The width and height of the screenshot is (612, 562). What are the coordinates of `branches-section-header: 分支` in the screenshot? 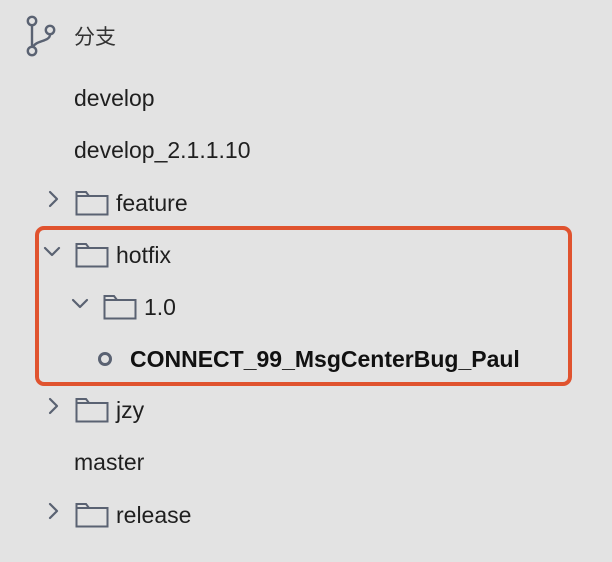 It's located at (306, 35).